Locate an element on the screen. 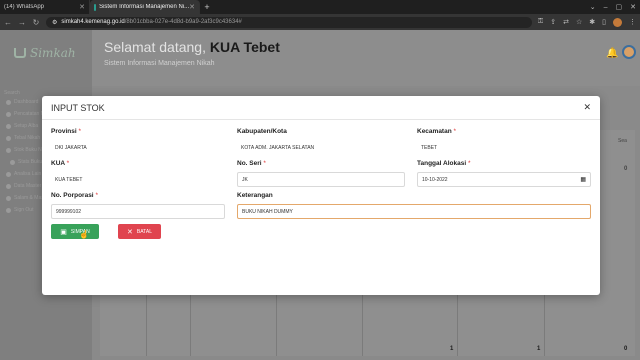 Image resolution: width=640 pixels, height=360 pixels. sidebar-item-label: Setup Alba is located at coordinates (26, 126).